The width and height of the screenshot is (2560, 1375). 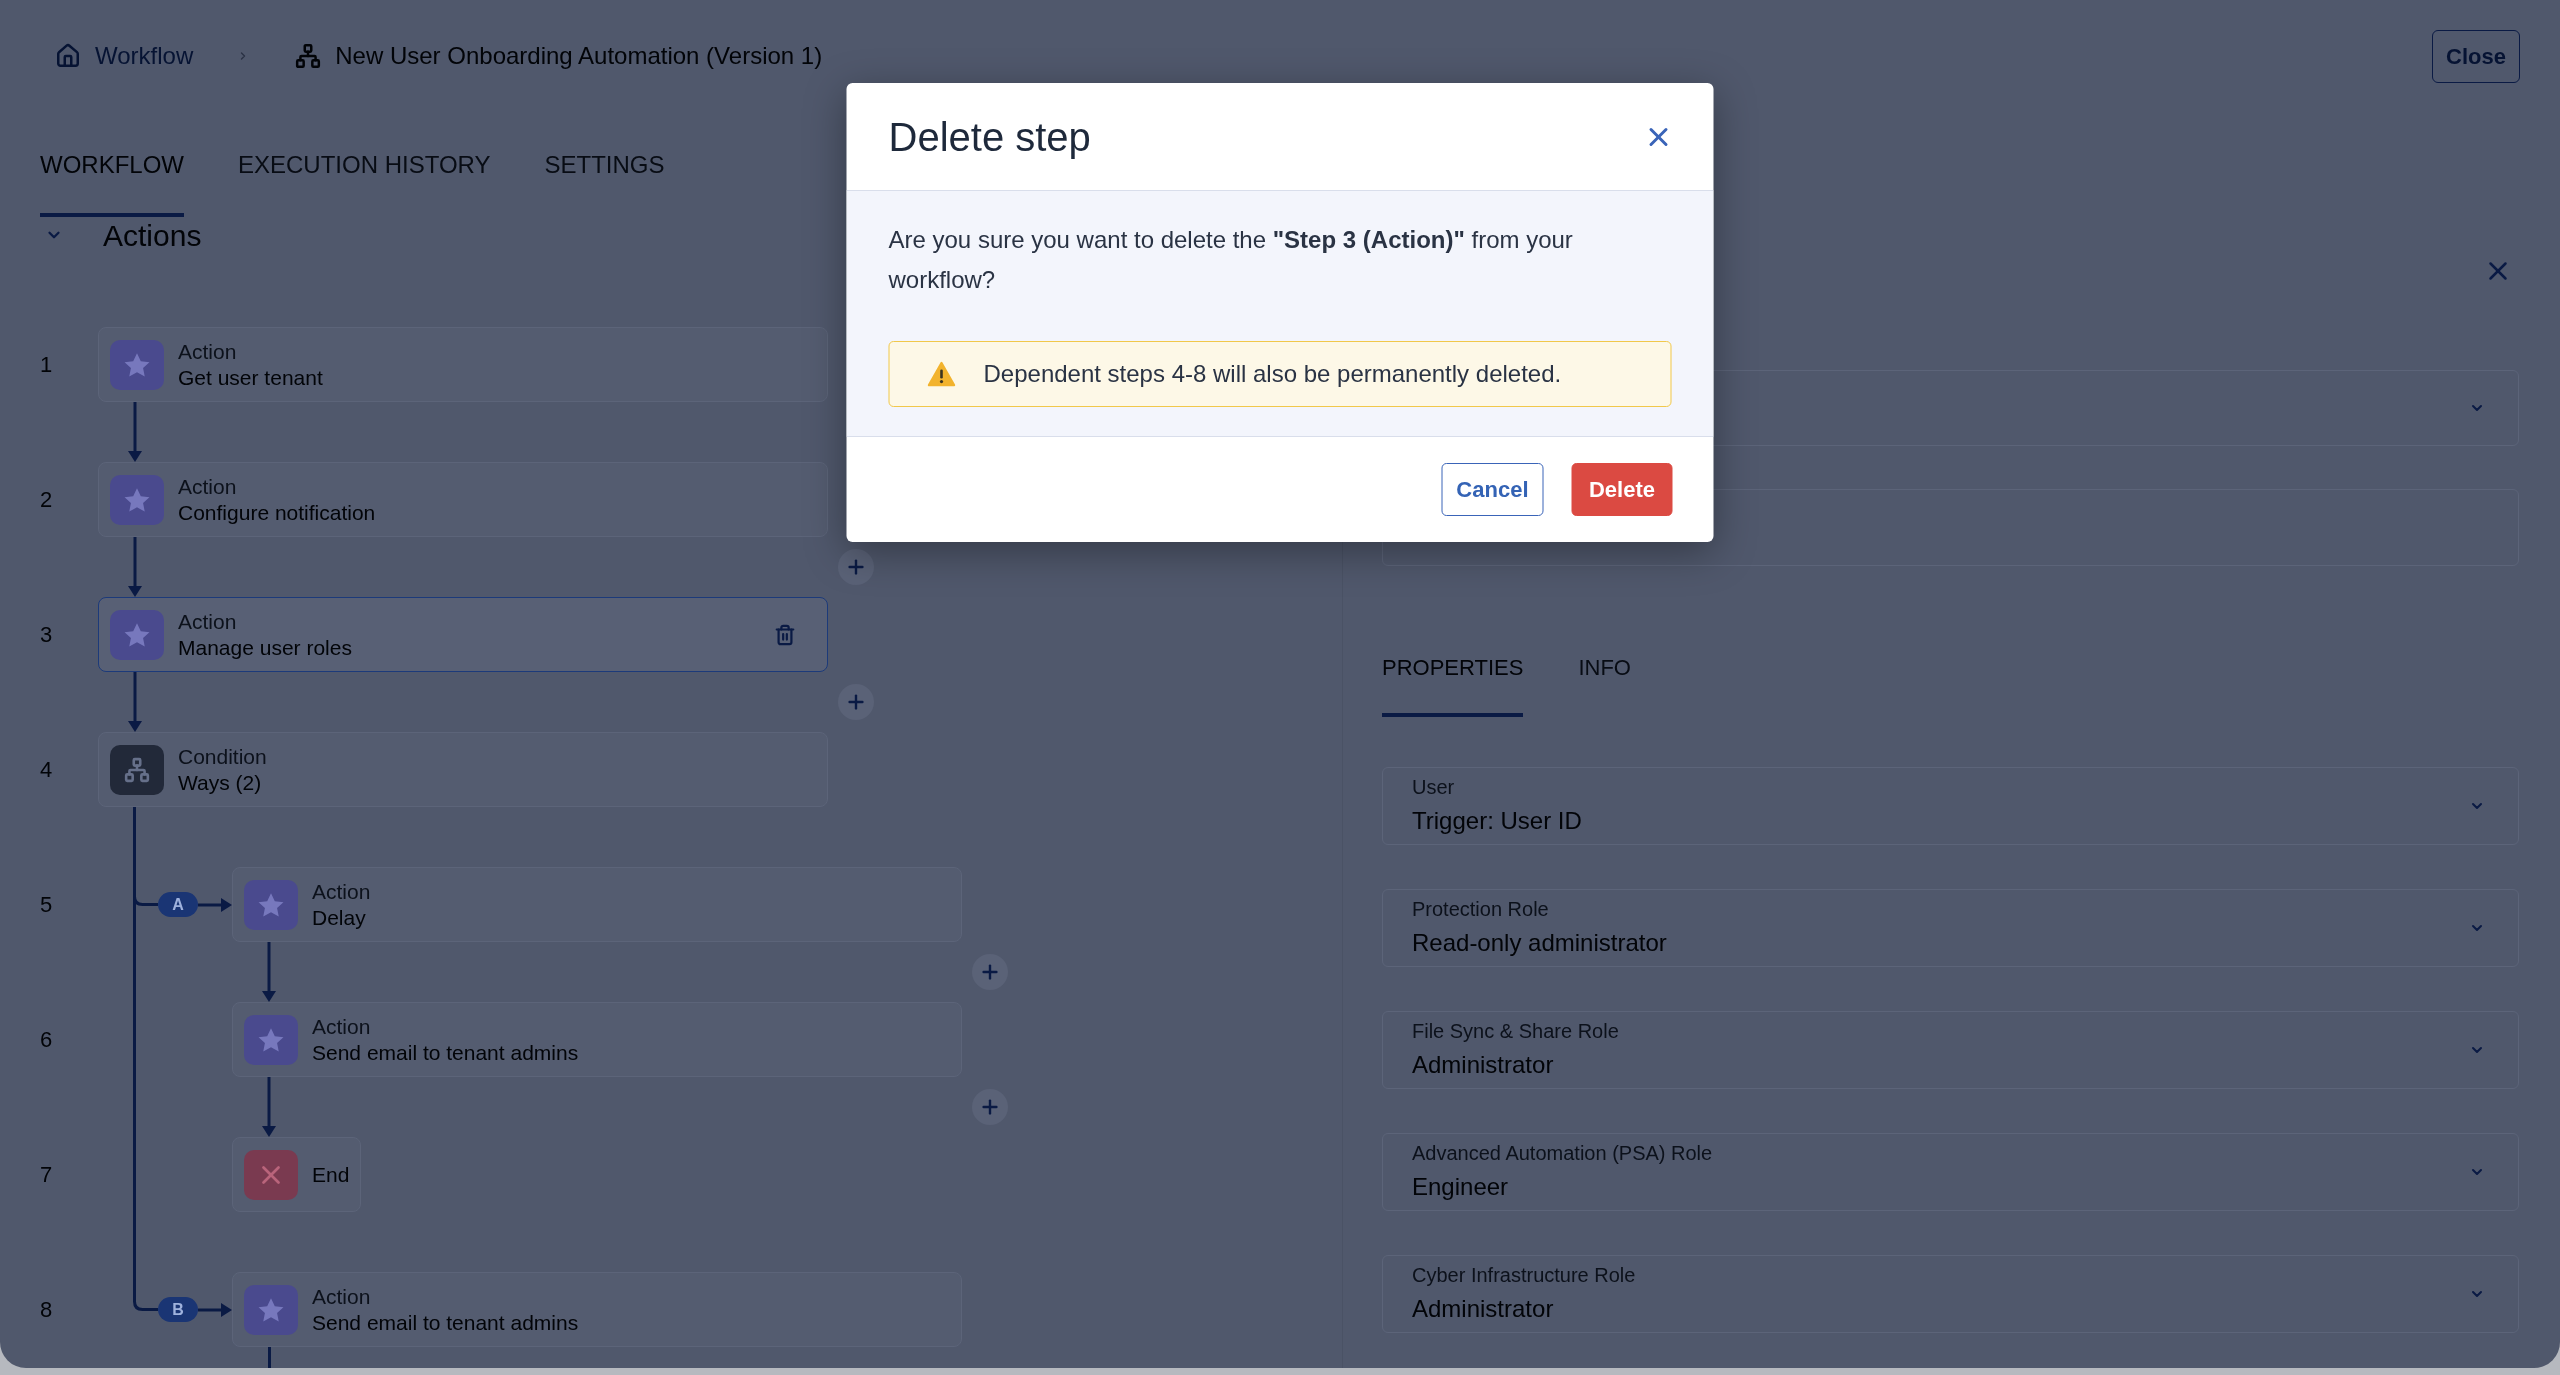 I want to click on dropdown-field: Protection Role Read-only administrator, so click(x=1950, y=928).